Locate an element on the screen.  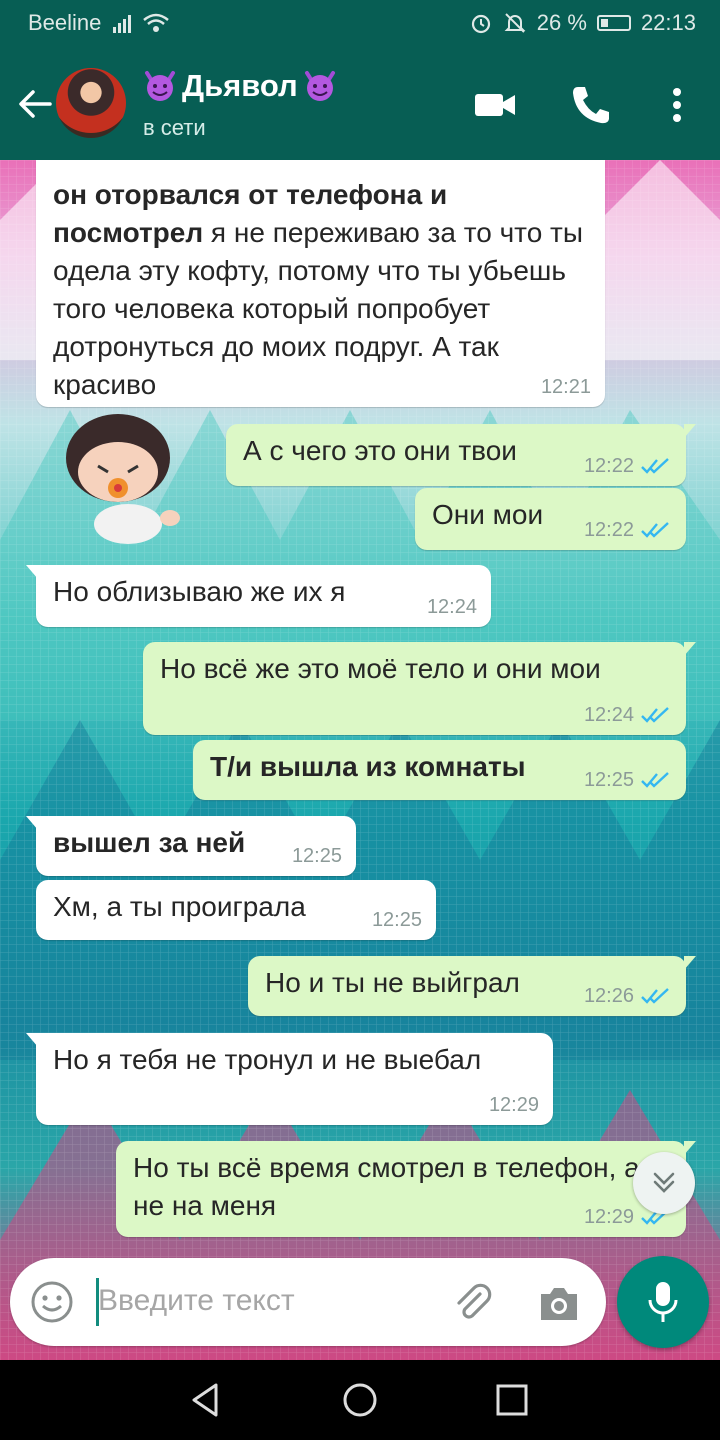
message-outgoing: Они мои 12:22 is located at coordinates (550, 519).